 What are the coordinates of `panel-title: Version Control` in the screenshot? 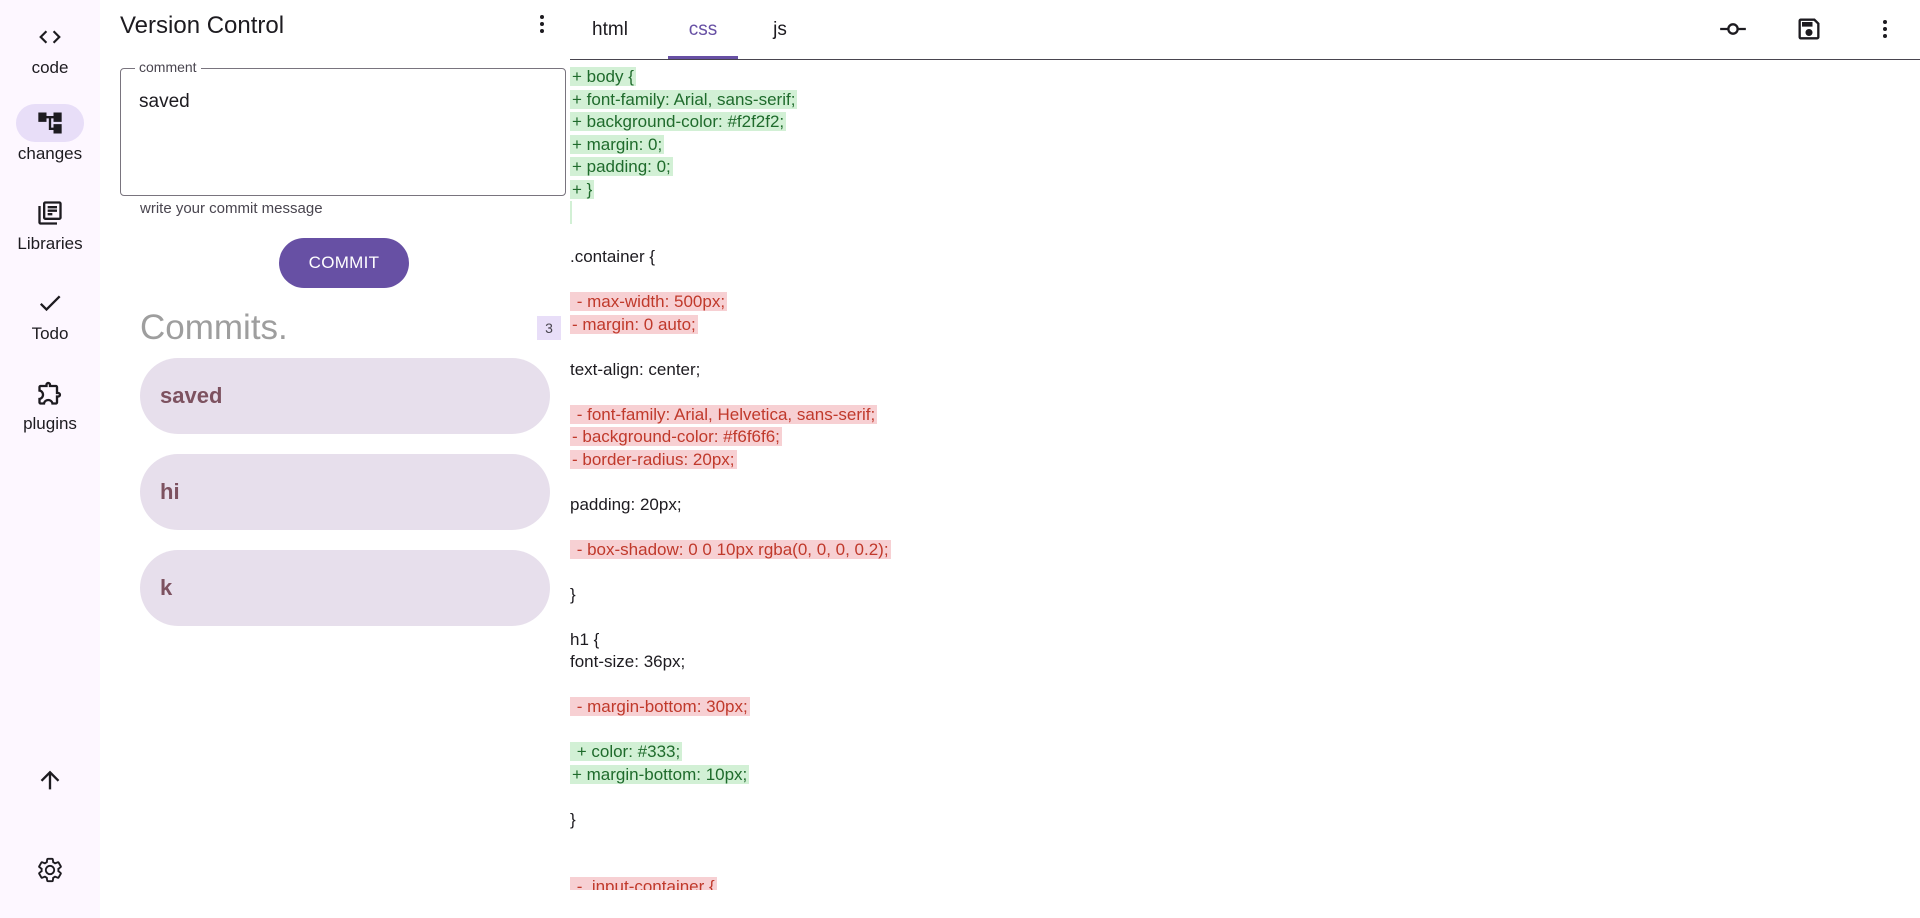 It's located at (202, 25).